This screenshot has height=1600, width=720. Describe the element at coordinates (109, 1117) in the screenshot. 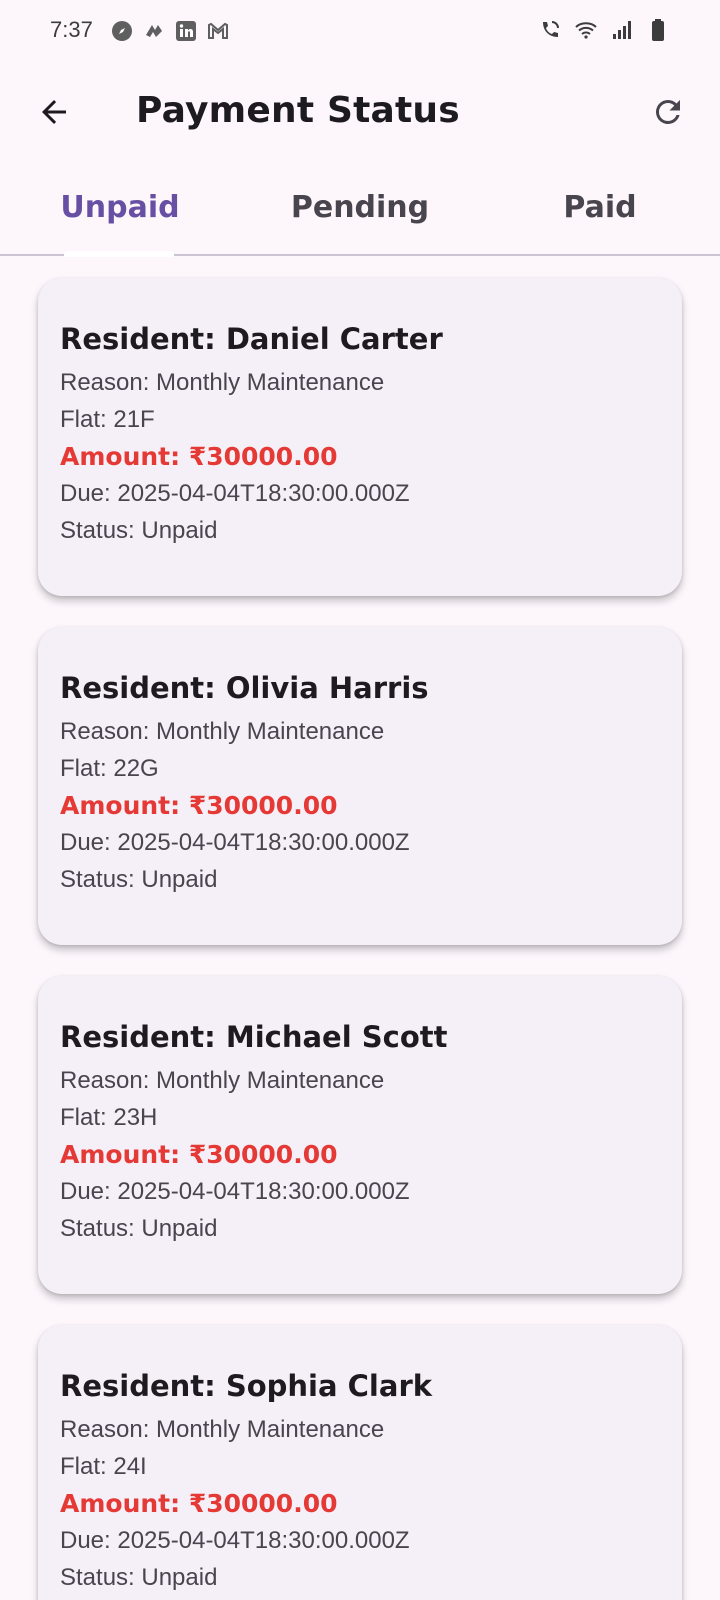

I see `flat-text: Flat: 23H` at that location.